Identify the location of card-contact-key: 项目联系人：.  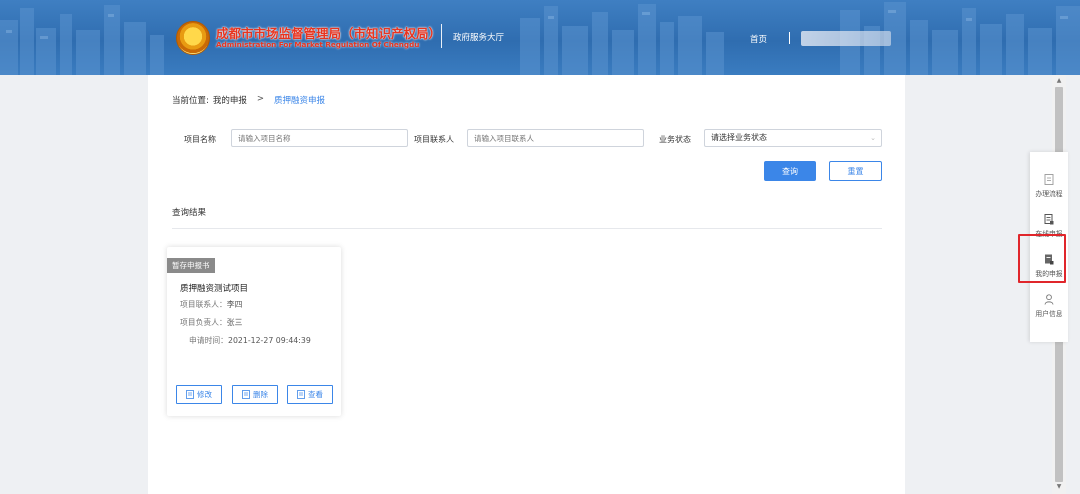
(203, 304).